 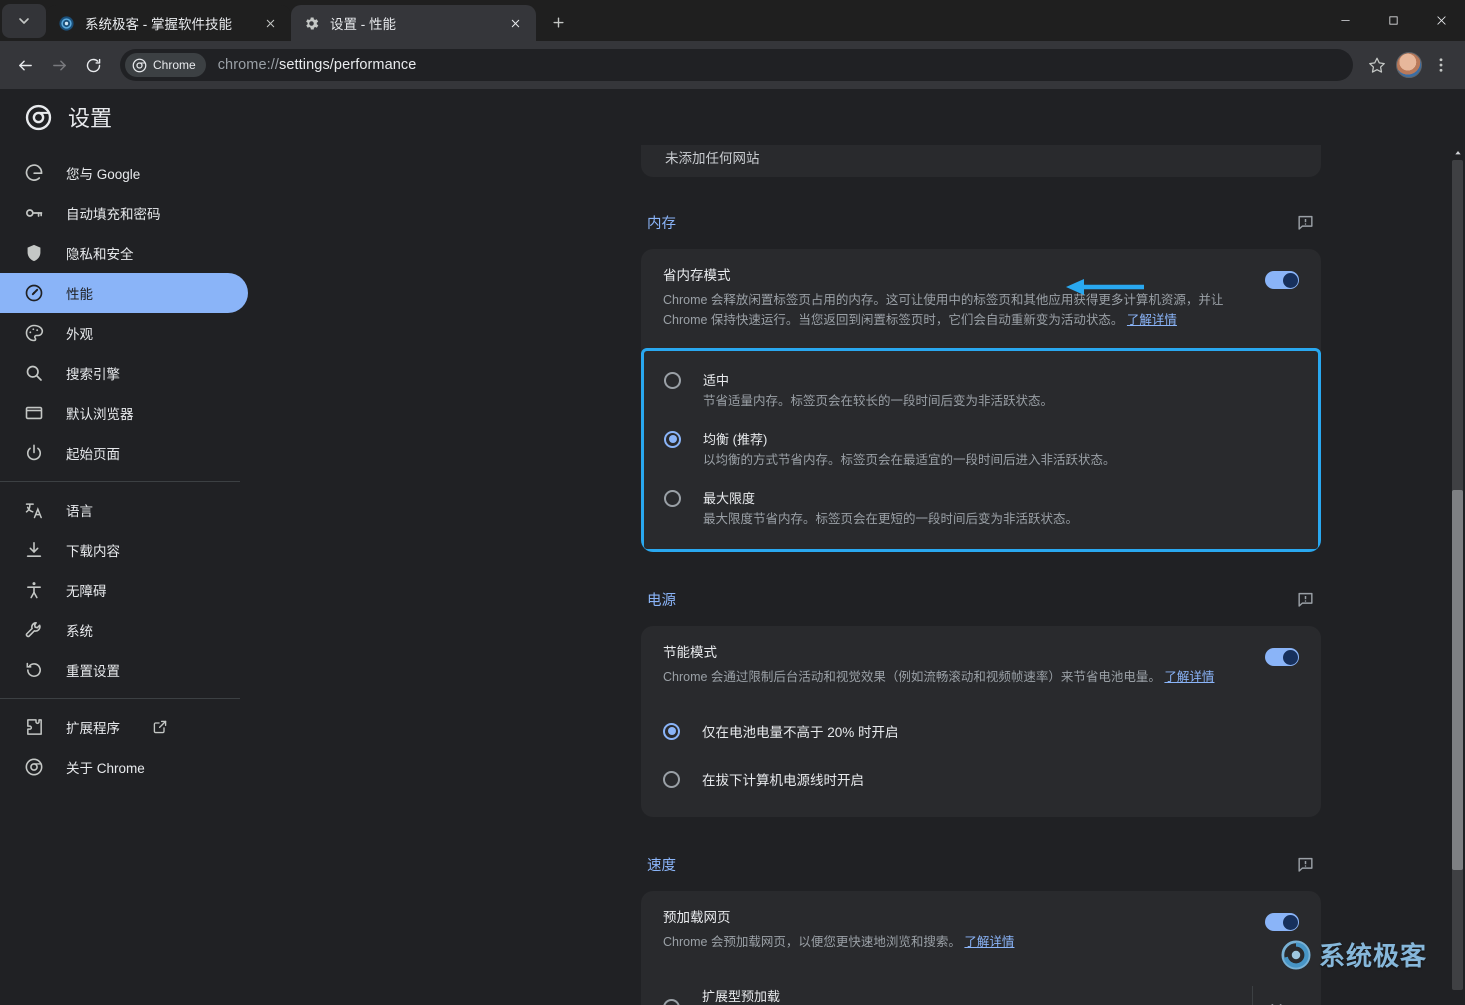 I want to click on sidebar-item-accessibility: 无障碍, so click(x=124, y=590).